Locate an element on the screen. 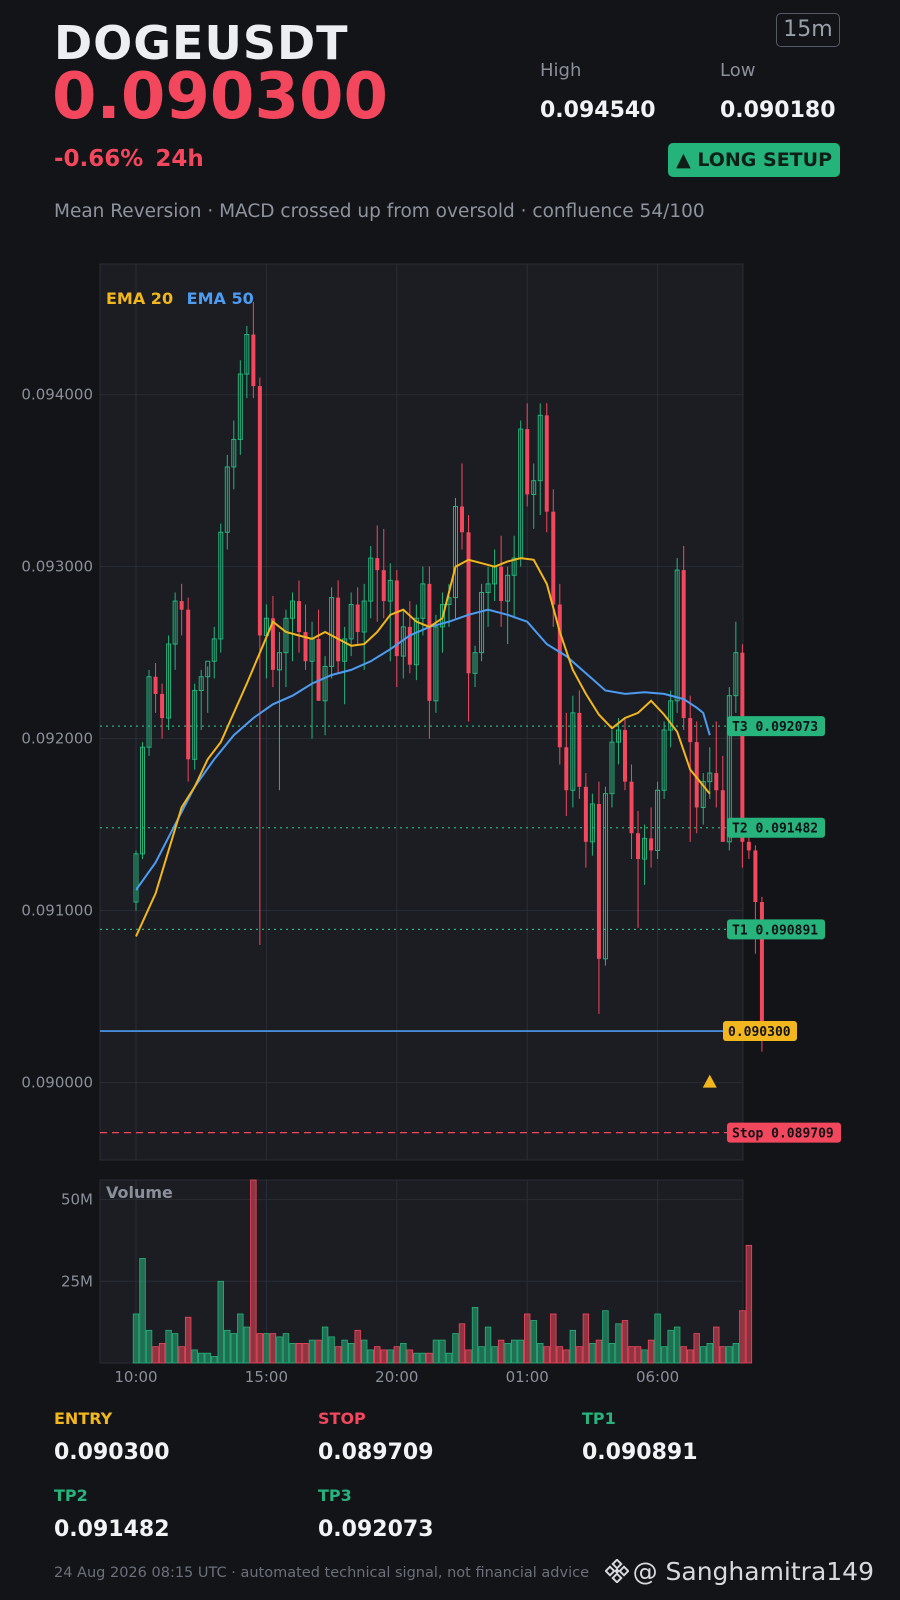 This screenshot has width=900, height=1600. tp3-value: 0.092073 is located at coordinates (376, 1529).